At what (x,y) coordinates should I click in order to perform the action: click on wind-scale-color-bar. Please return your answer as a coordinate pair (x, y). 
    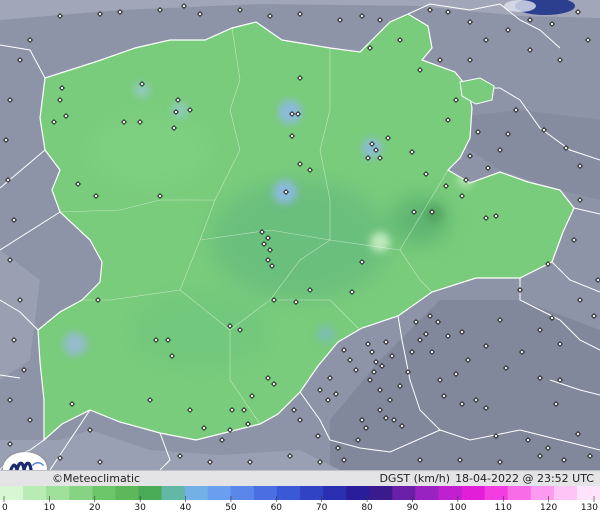
    Looking at the image, I should click on (300, 494).